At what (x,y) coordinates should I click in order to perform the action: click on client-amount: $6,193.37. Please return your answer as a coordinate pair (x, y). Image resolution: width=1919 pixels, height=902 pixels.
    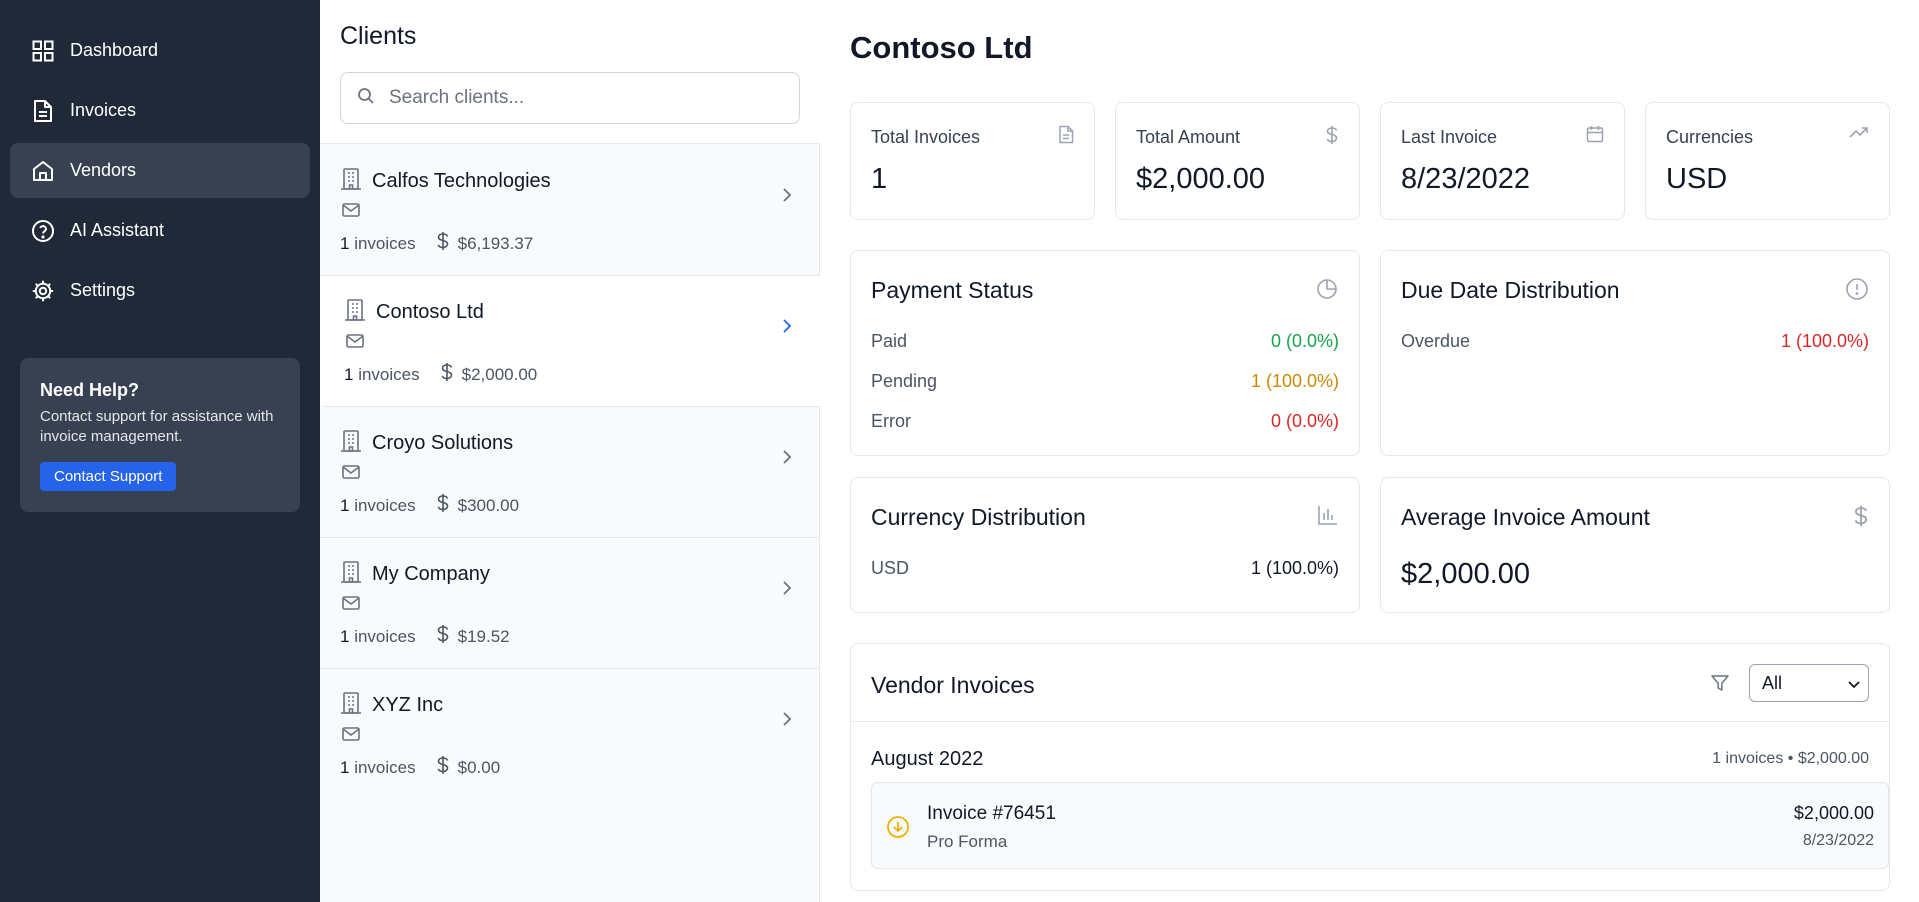
    Looking at the image, I should click on (495, 243).